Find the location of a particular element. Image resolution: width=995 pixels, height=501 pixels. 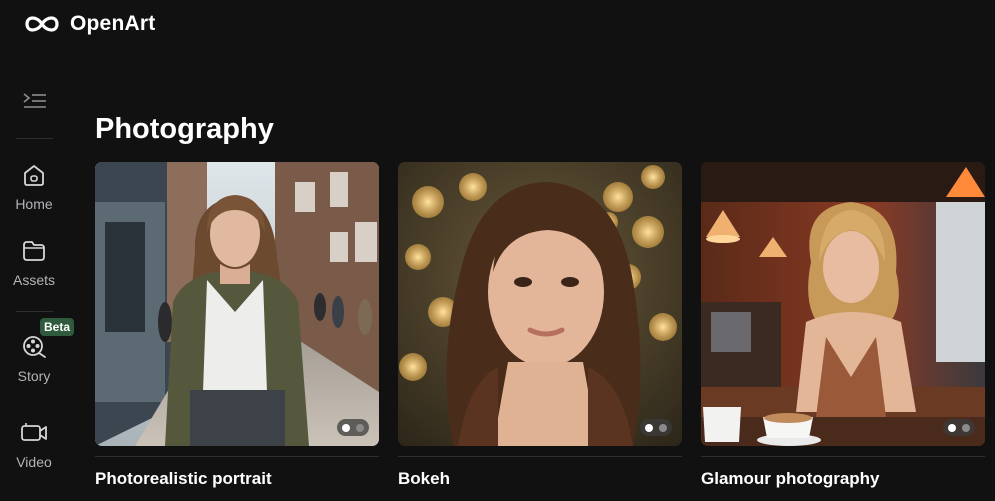

app-name: OpenArt is located at coordinates (113, 23).